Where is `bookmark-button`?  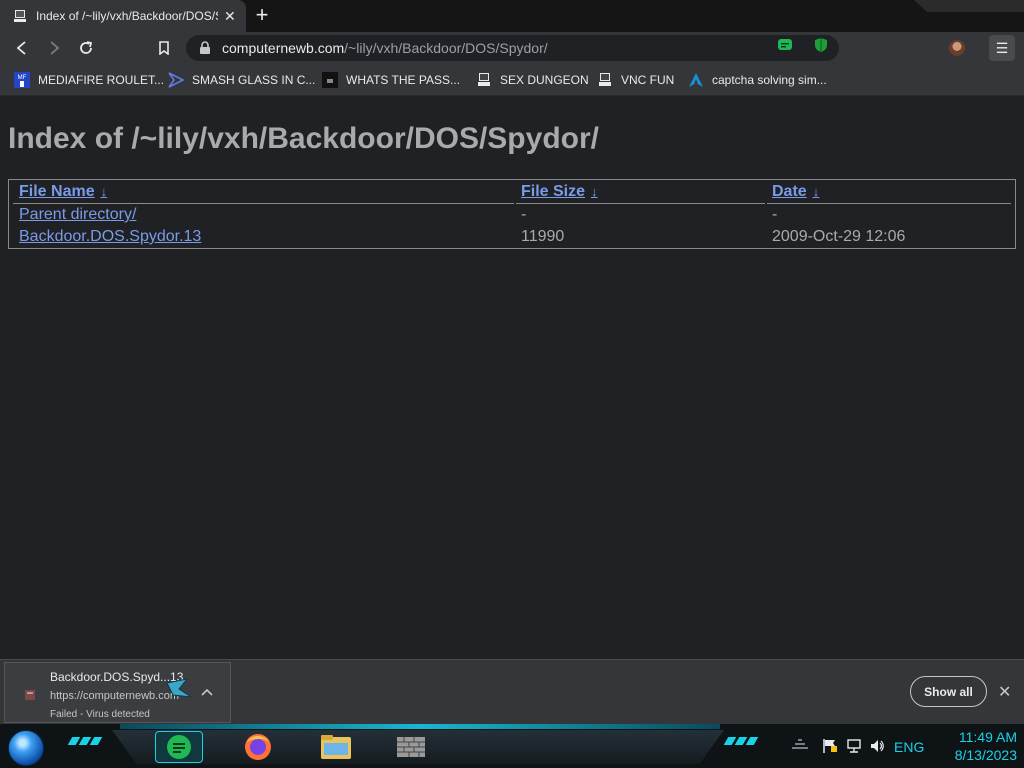 bookmark-button is located at coordinates (164, 48).